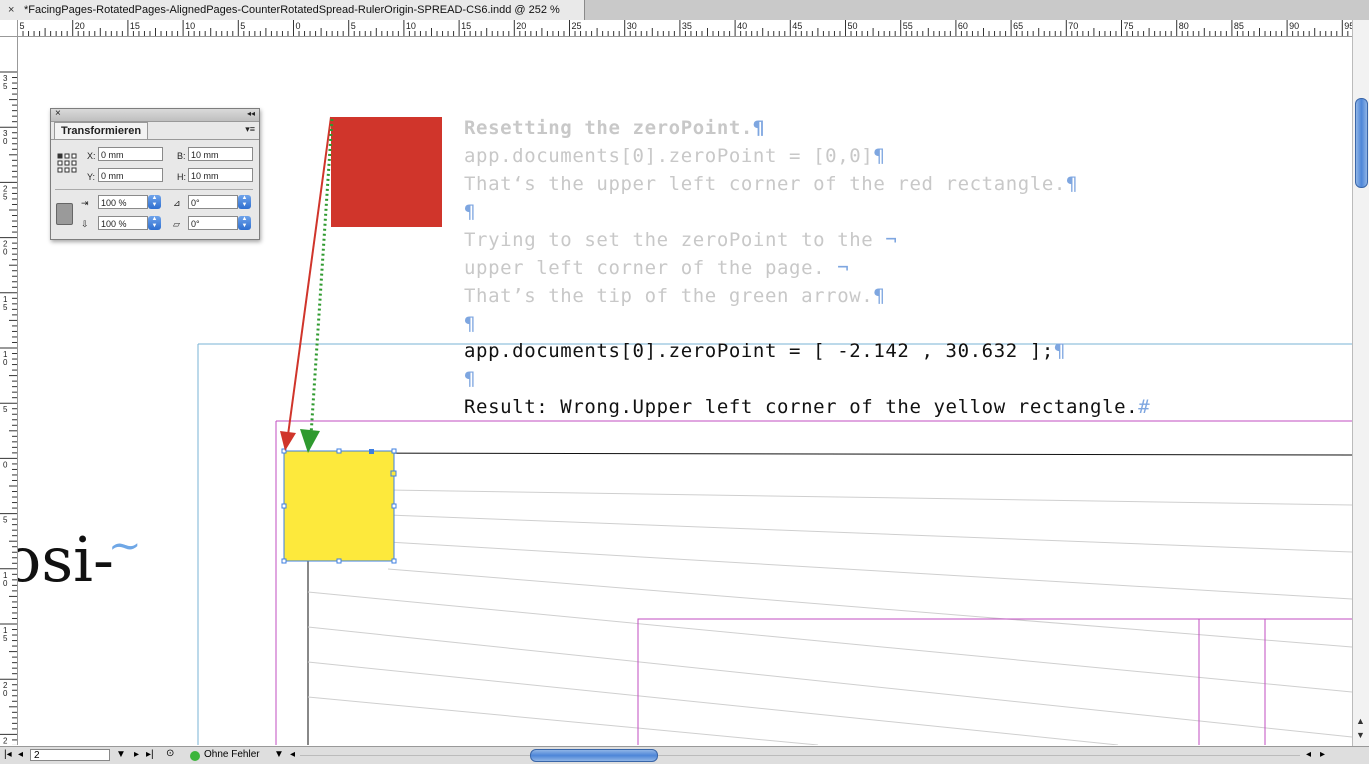 The image size is (1369, 764). Describe the element at coordinates (470, 379) in the screenshot. I see `text-line-10: ¶` at that location.